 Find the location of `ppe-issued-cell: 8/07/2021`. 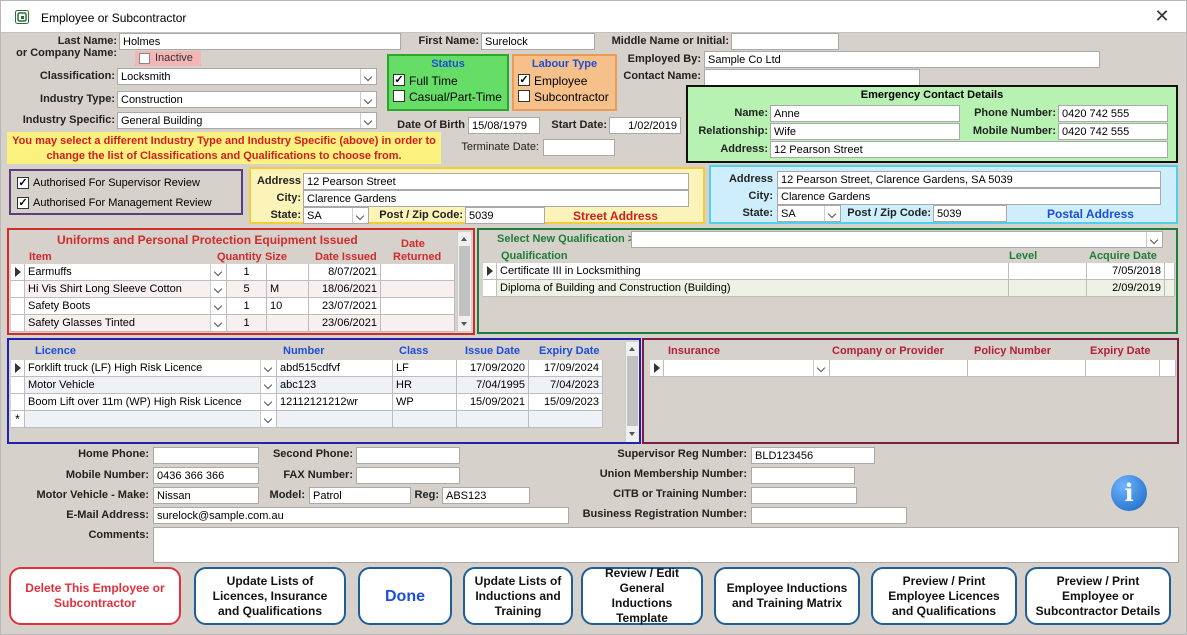

ppe-issued-cell: 8/07/2021 is located at coordinates (345, 272).